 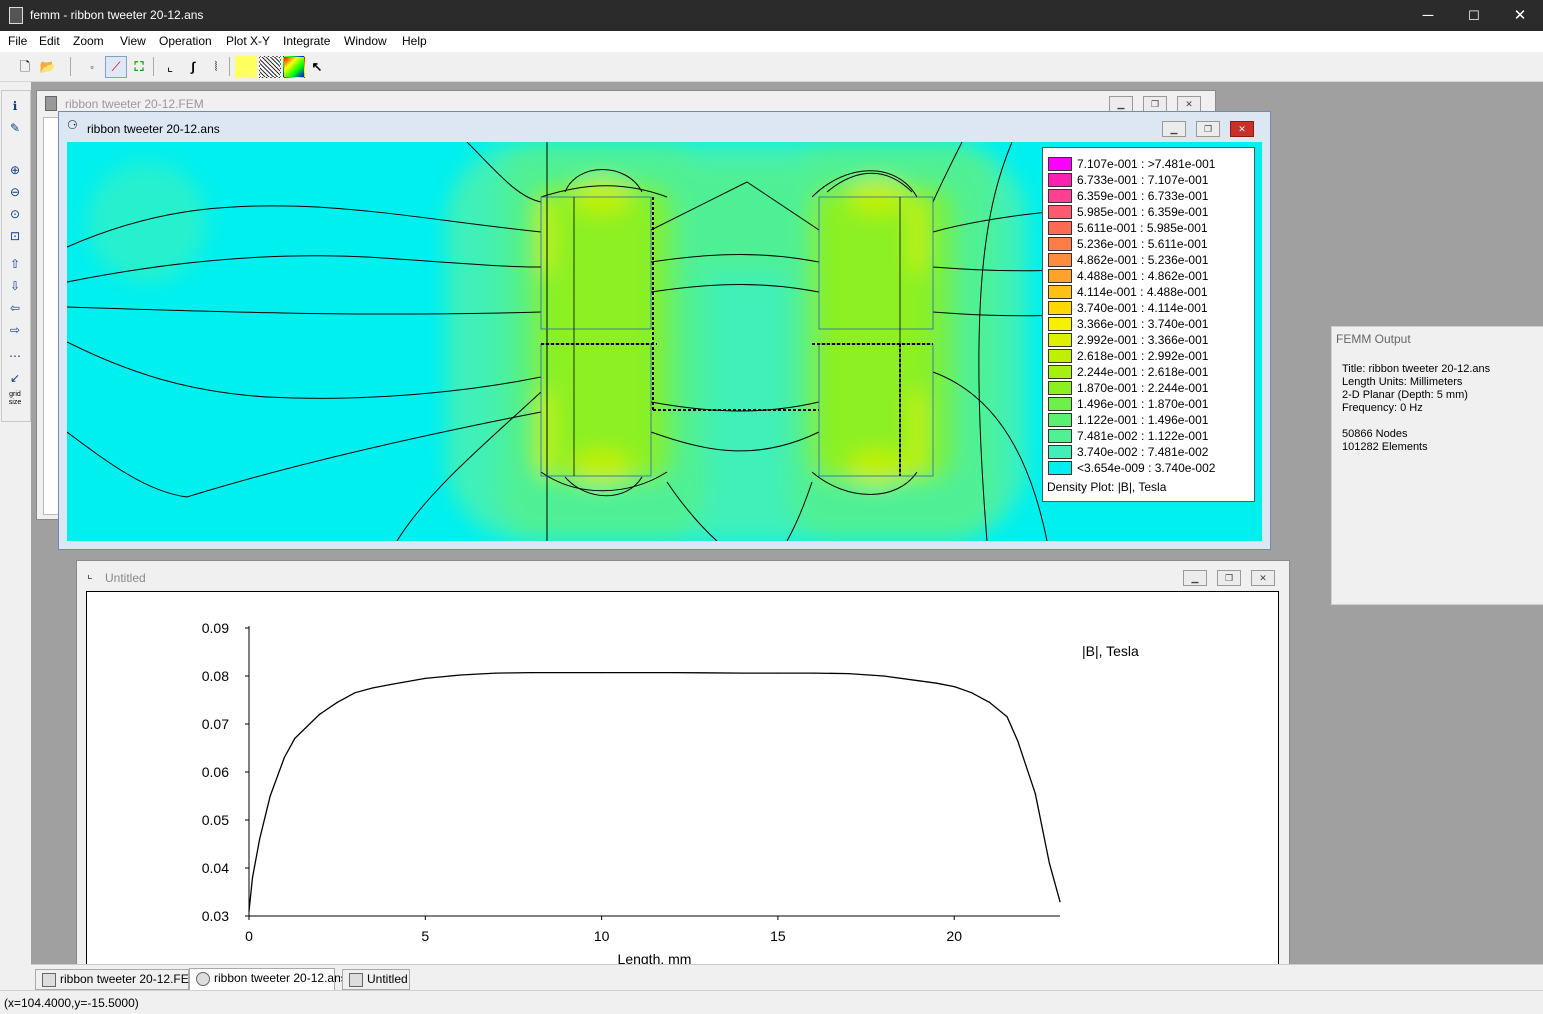 What do you see at coordinates (215, 724) in the screenshot?
I see `y-tick-label: 0.07` at bounding box center [215, 724].